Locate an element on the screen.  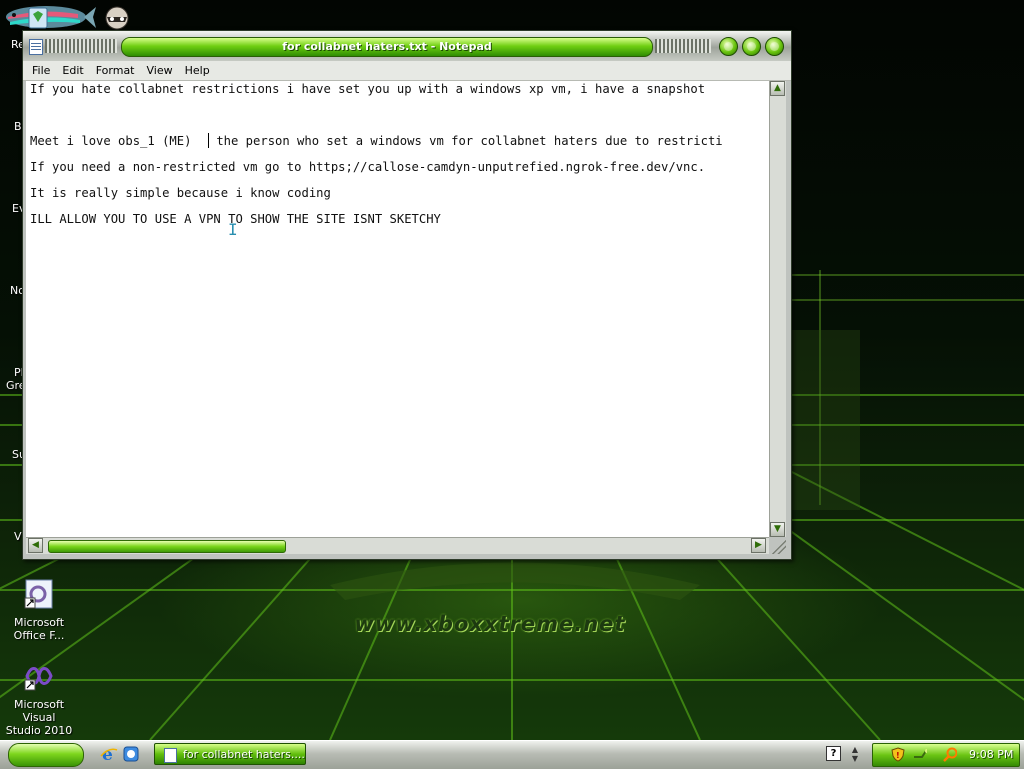
vs-label-line1: Microsoft Visual is located at coordinates (39, 711).